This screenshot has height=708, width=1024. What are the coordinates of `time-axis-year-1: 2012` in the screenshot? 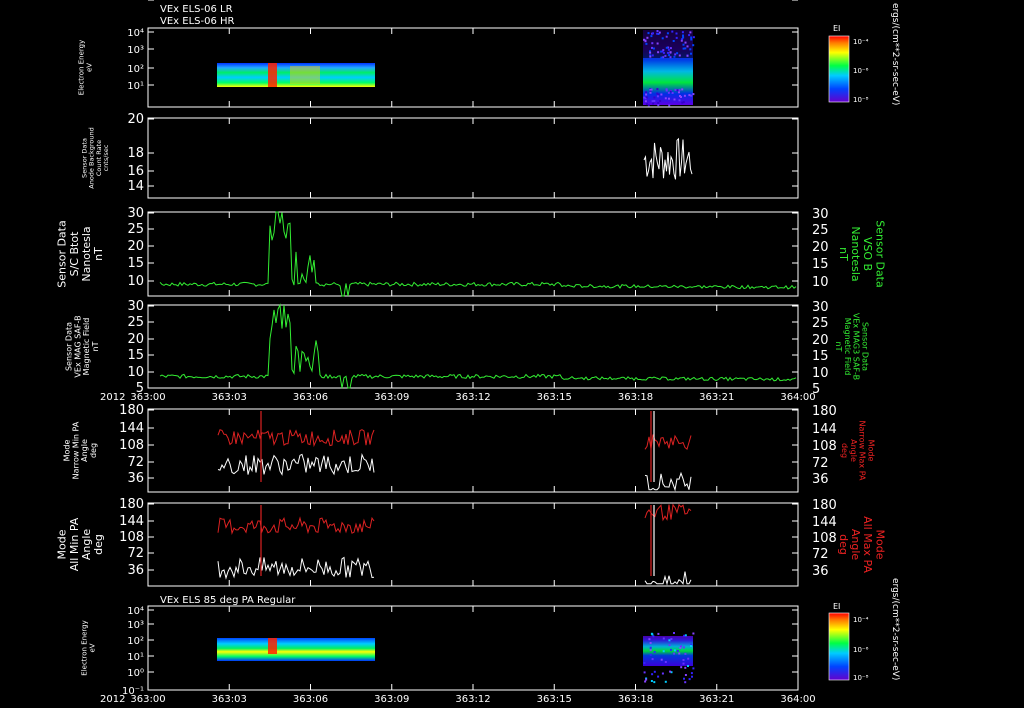 It's located at (112, 699).